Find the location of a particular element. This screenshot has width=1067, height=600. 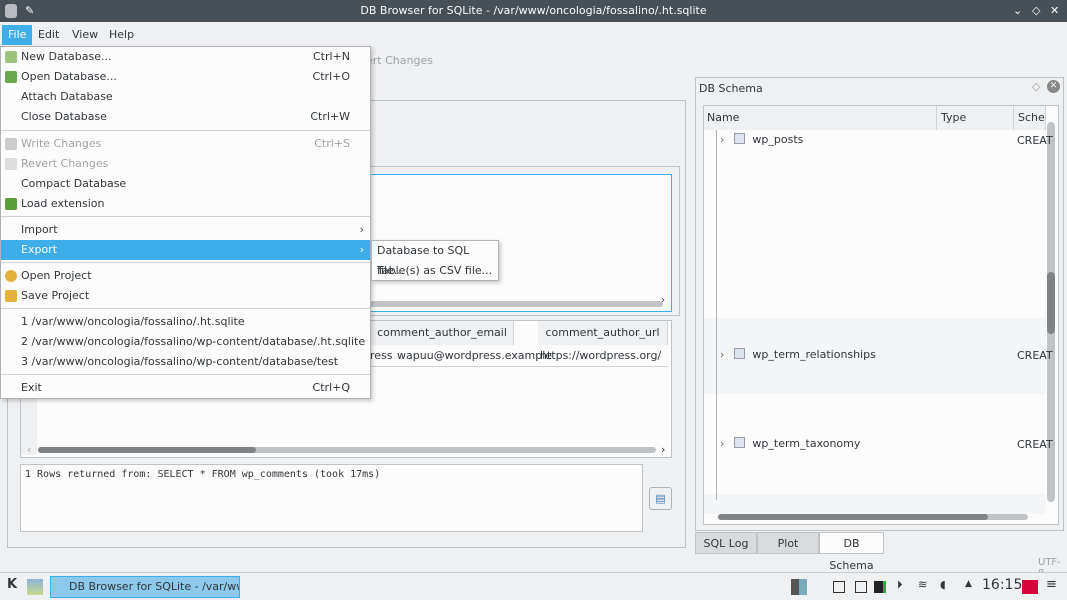

folder-icon is located at coordinates (1030, 587).